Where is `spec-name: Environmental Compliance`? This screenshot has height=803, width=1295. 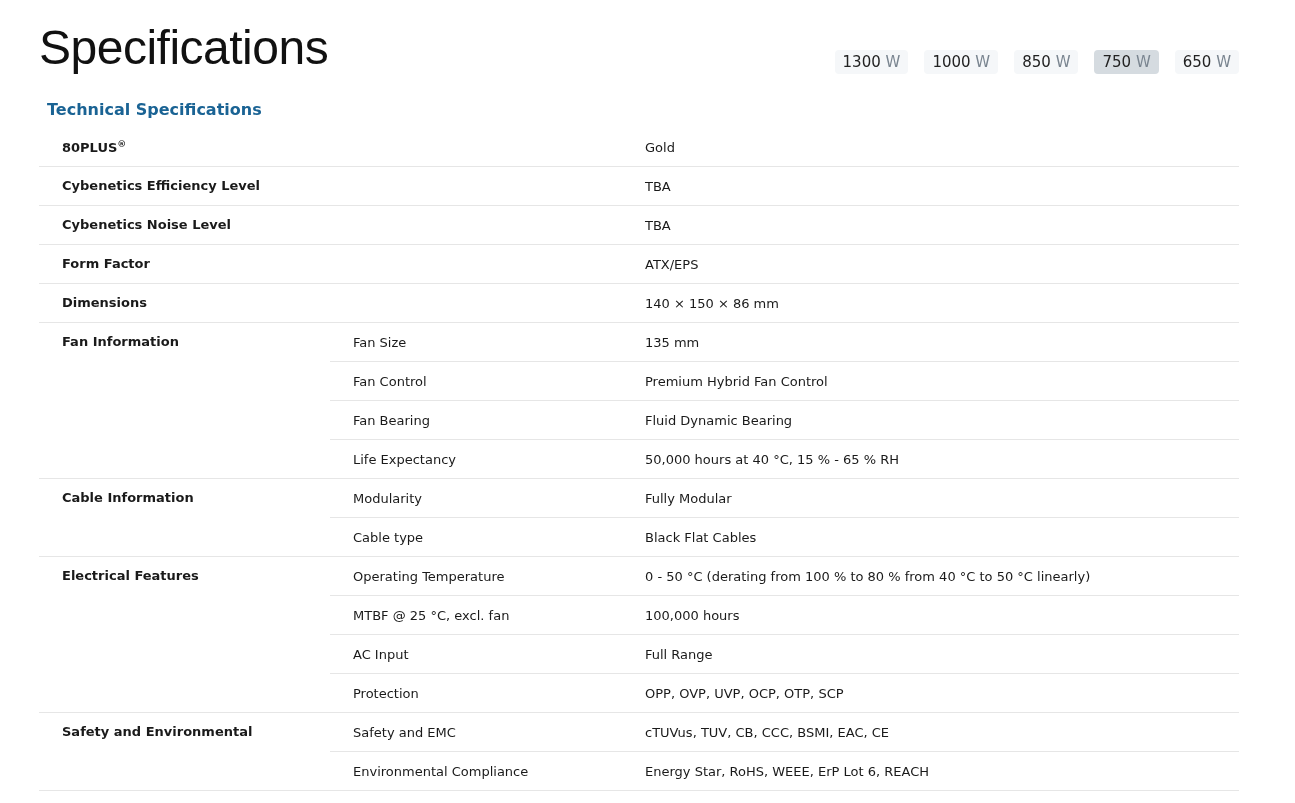
spec-name: Environmental Compliance is located at coordinates (476, 771).